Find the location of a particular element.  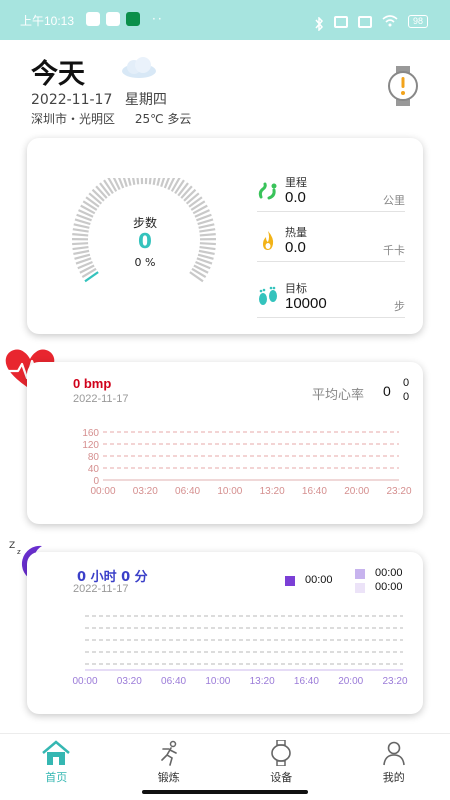

min-heart-rate: 0 is located at coordinates (406, 397).